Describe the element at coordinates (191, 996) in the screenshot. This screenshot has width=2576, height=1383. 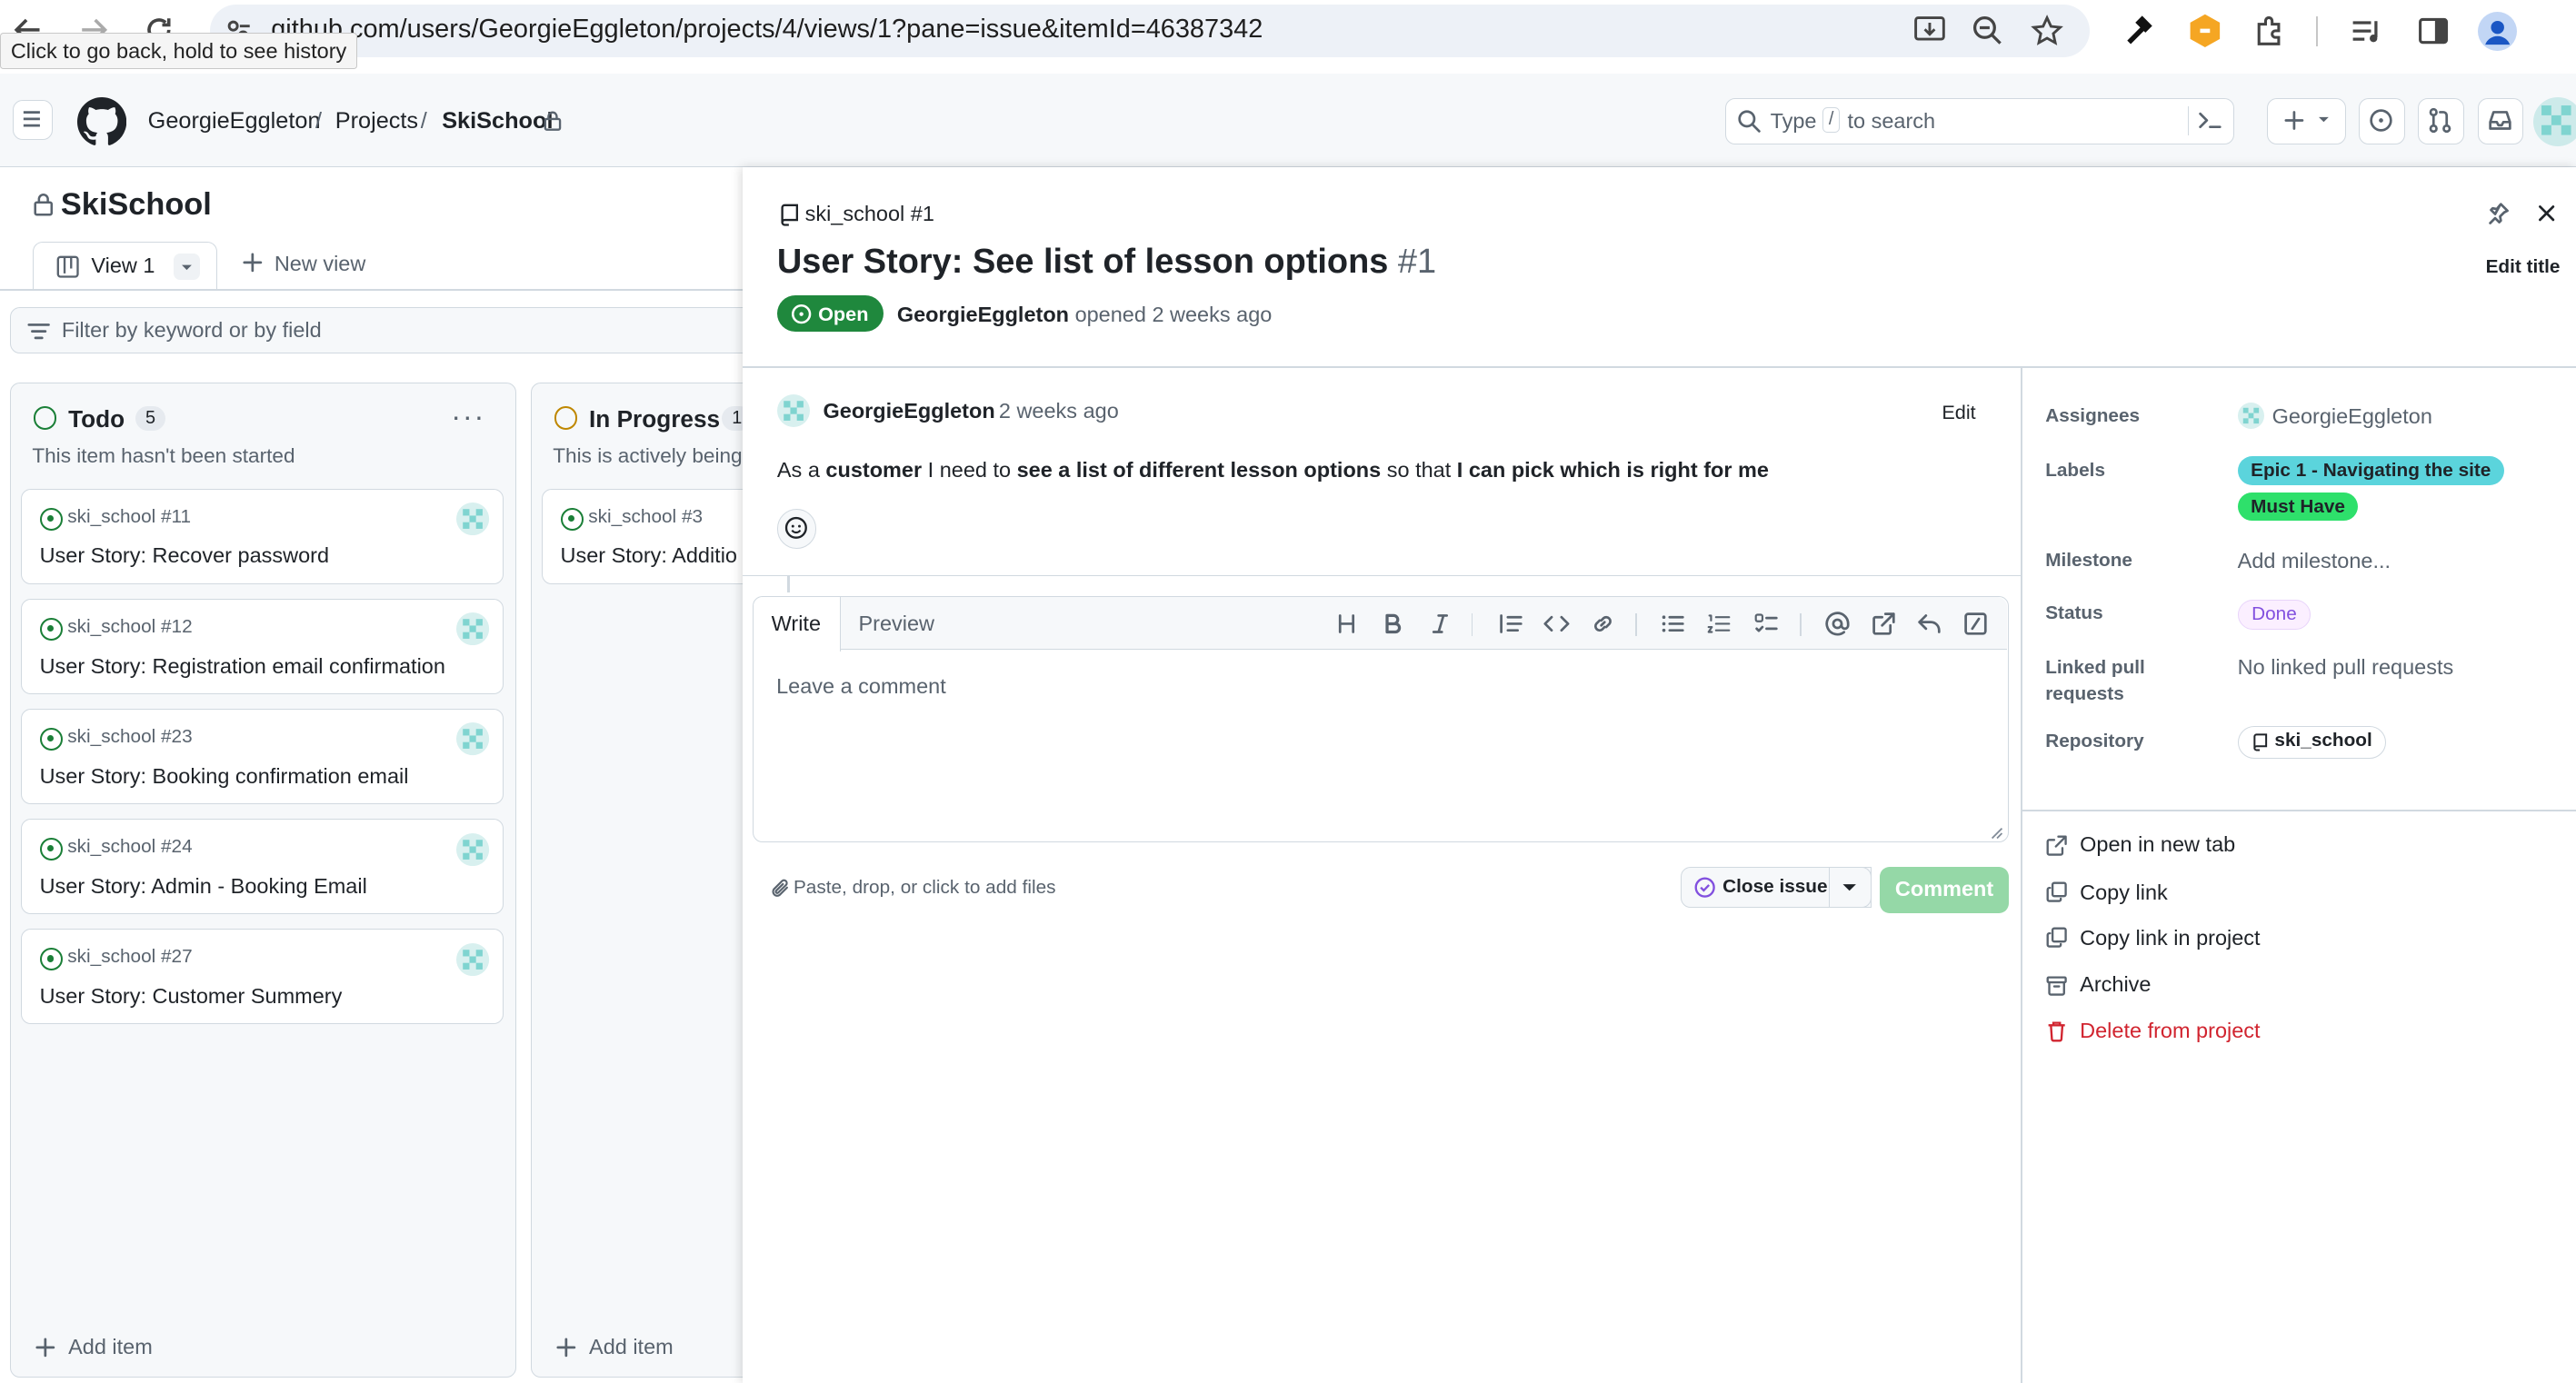
I see `card-title: User Story: Customer Summery` at that location.